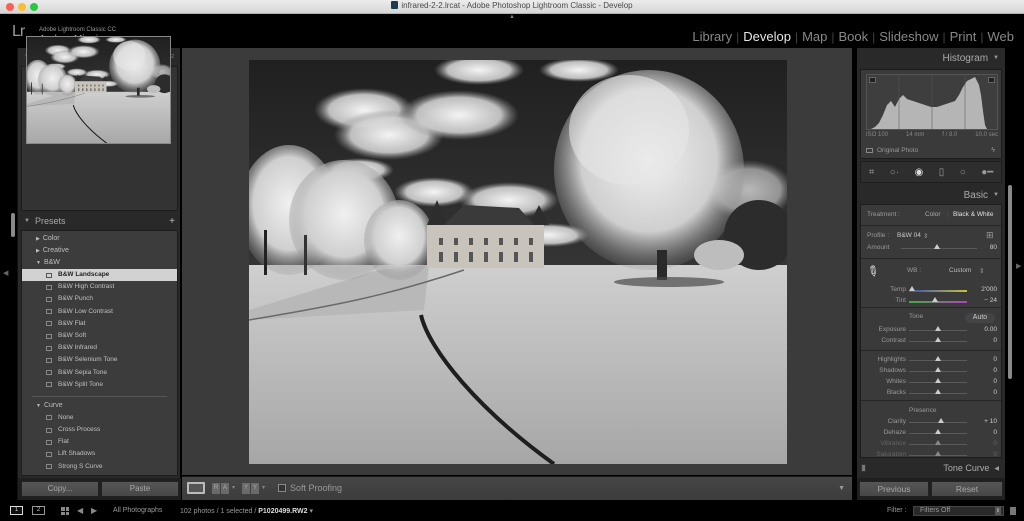  Describe the element at coordinates (65, 511) in the screenshot. I see `grid-view-icon` at that location.